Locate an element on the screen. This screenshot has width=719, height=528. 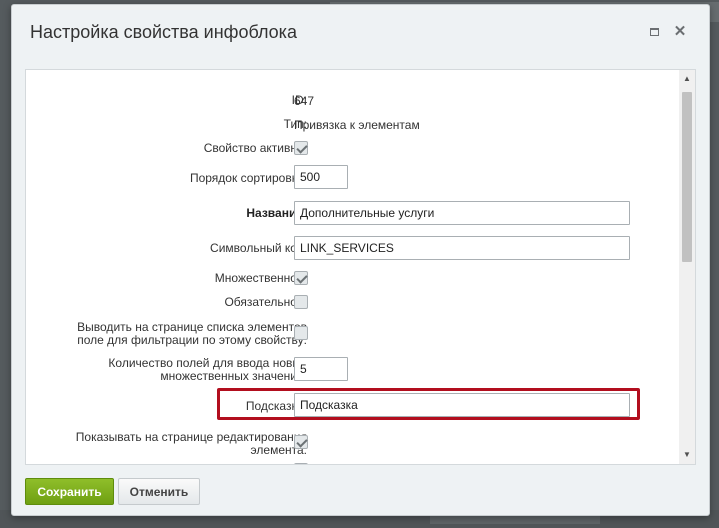
active-checkbox is located at coordinates (301, 148).